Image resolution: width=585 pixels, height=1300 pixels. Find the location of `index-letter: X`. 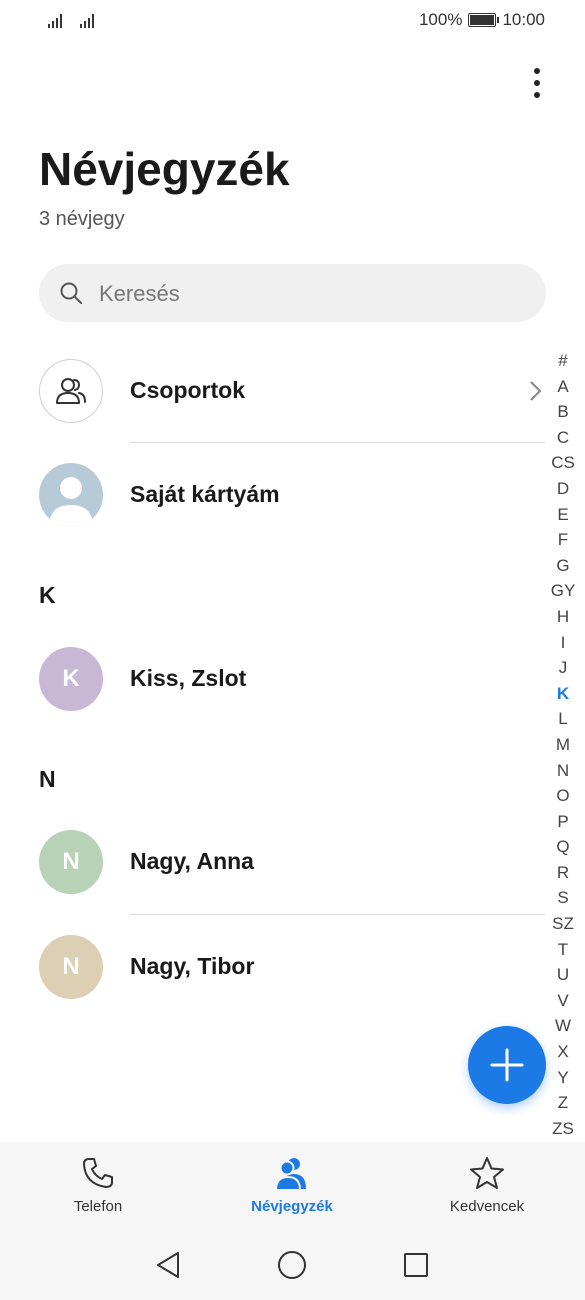

index-letter: X is located at coordinates (563, 1052).